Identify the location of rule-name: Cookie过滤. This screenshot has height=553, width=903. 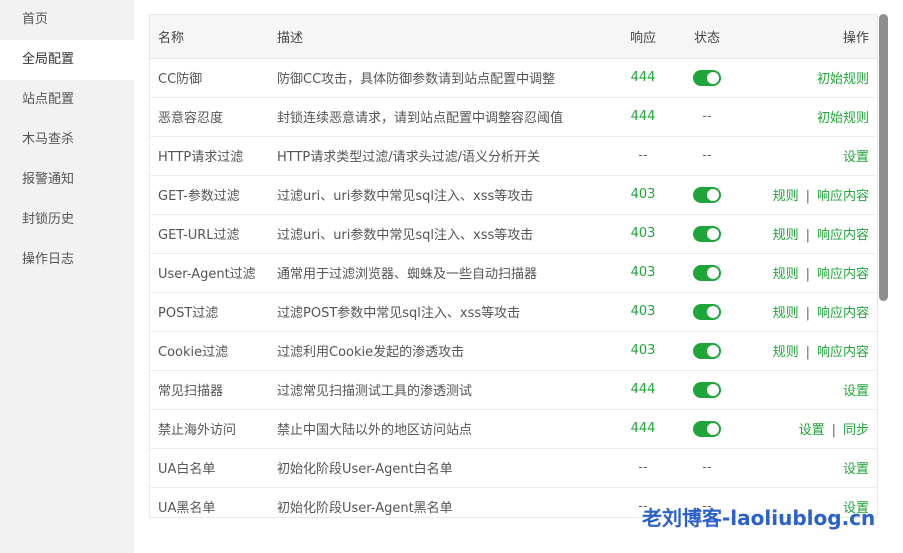
(193, 352).